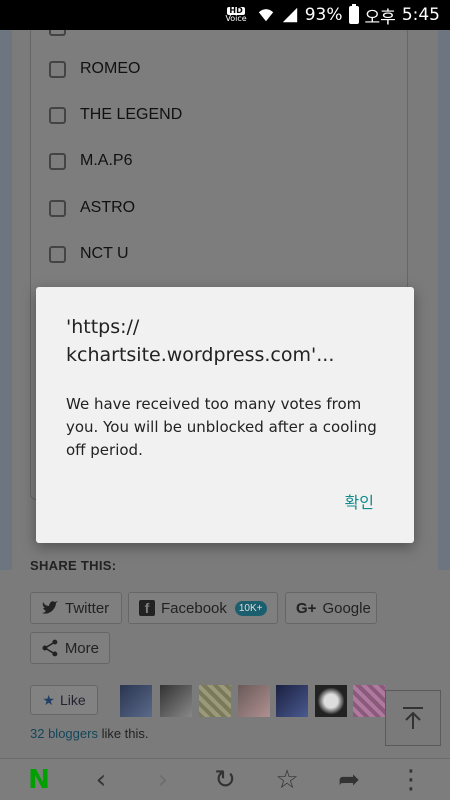 The height and width of the screenshot is (800, 450). What do you see at coordinates (287, 780) in the screenshot?
I see `bookmark-star-icon: ☆` at bounding box center [287, 780].